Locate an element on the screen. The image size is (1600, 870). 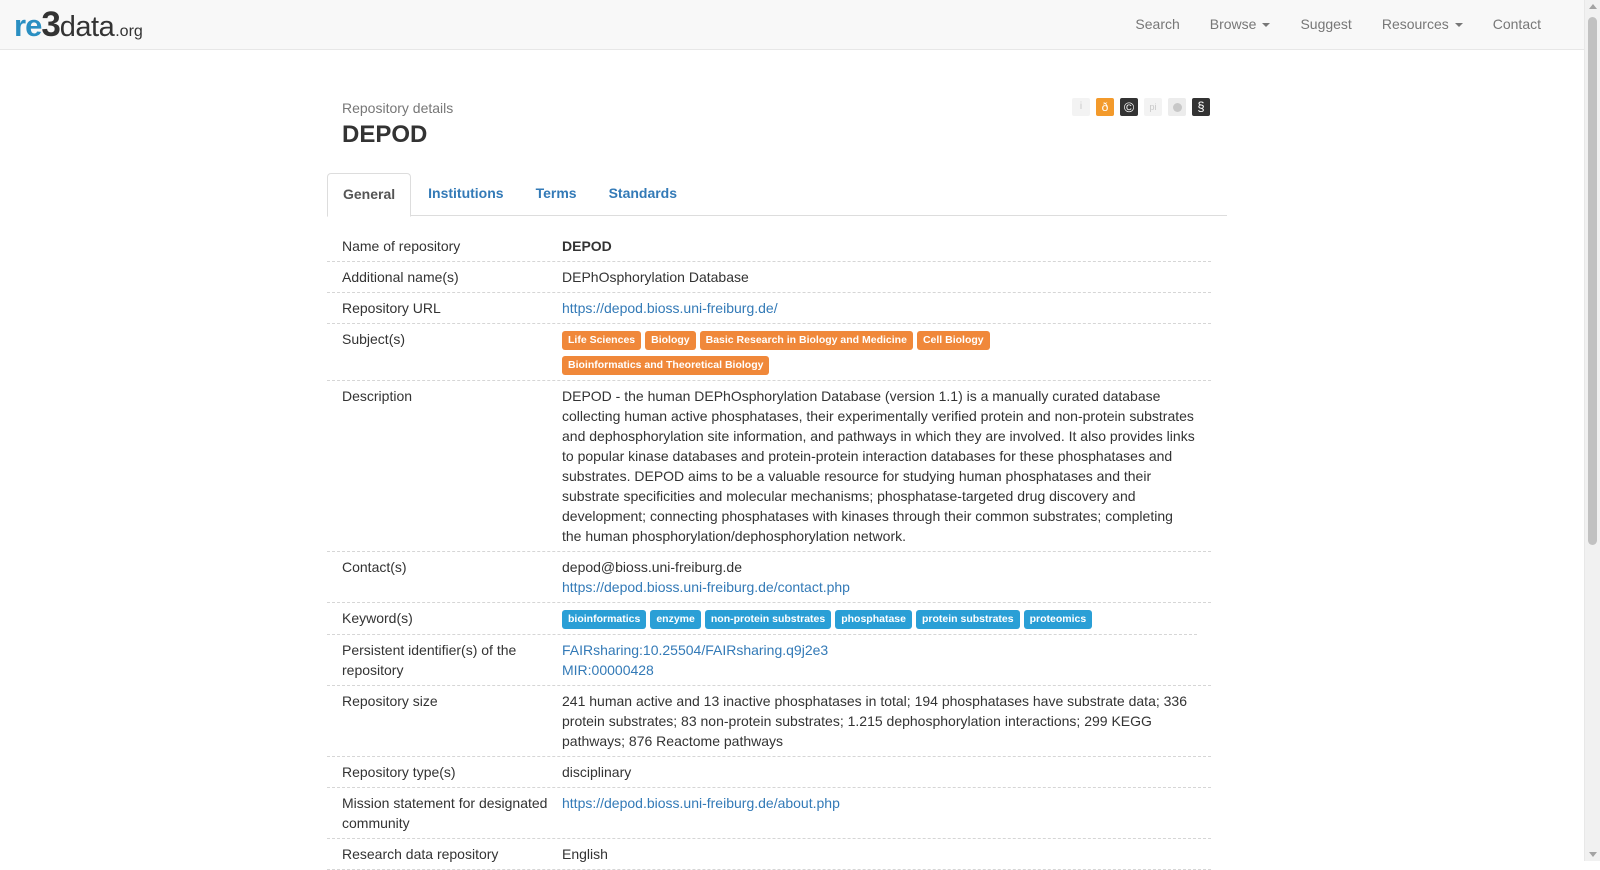
nav-resources-label: Resources is located at coordinates (1415, 24).